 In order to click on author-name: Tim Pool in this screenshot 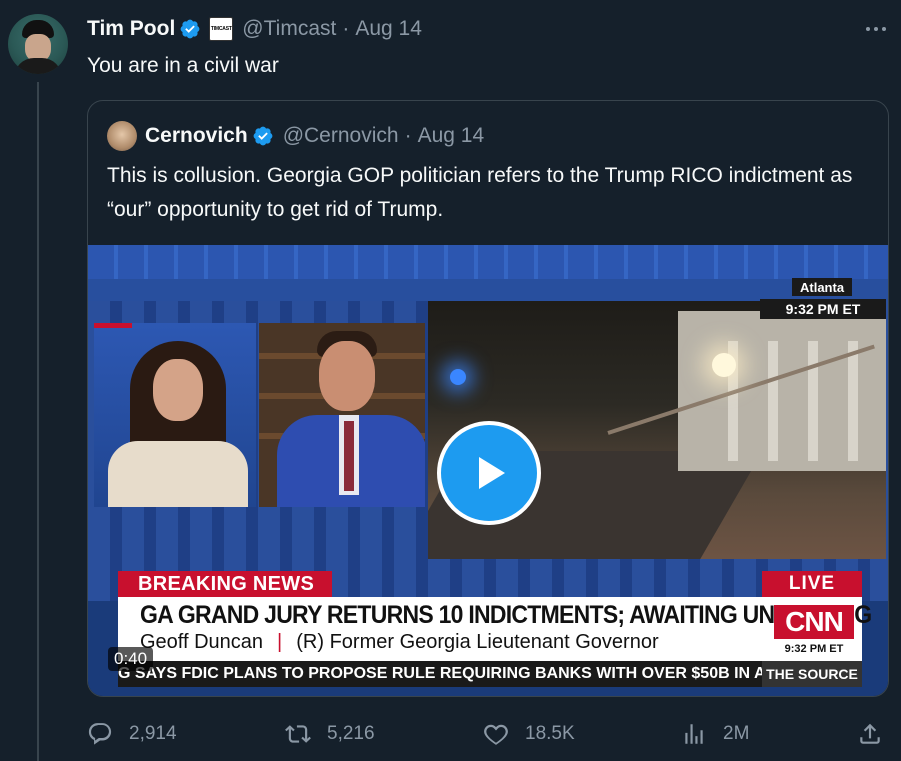, I will do `click(131, 29)`.